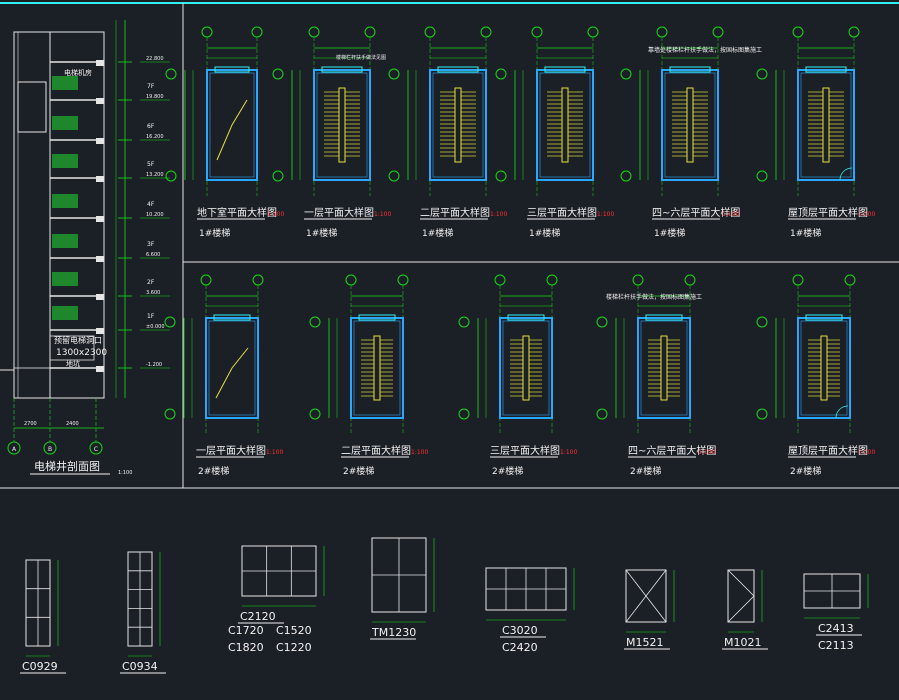 This screenshot has height=700, width=899. Describe the element at coordinates (393, 632) in the screenshot. I see `window-type-label: TM1230` at that location.